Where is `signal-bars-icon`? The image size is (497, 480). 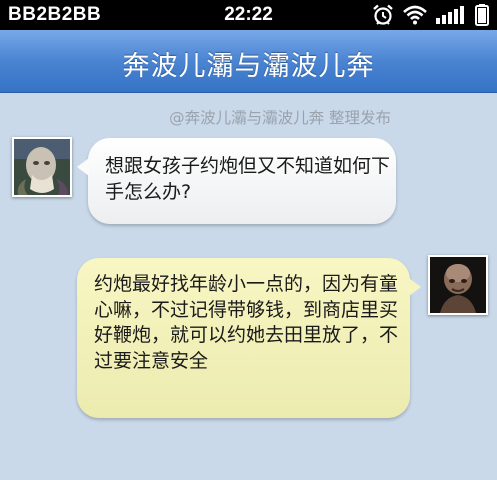
signal-bars-icon is located at coordinates (451, 15).